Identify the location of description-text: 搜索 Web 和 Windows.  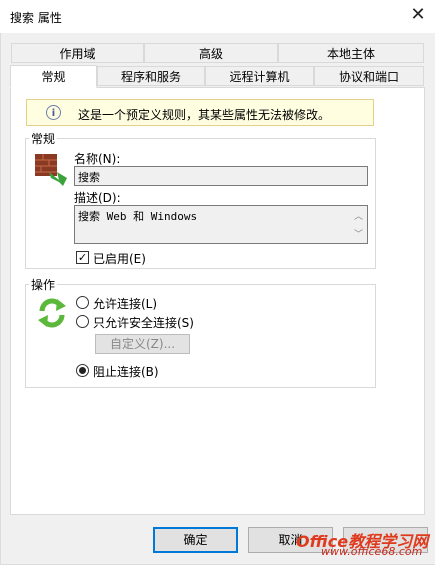
(138, 216).